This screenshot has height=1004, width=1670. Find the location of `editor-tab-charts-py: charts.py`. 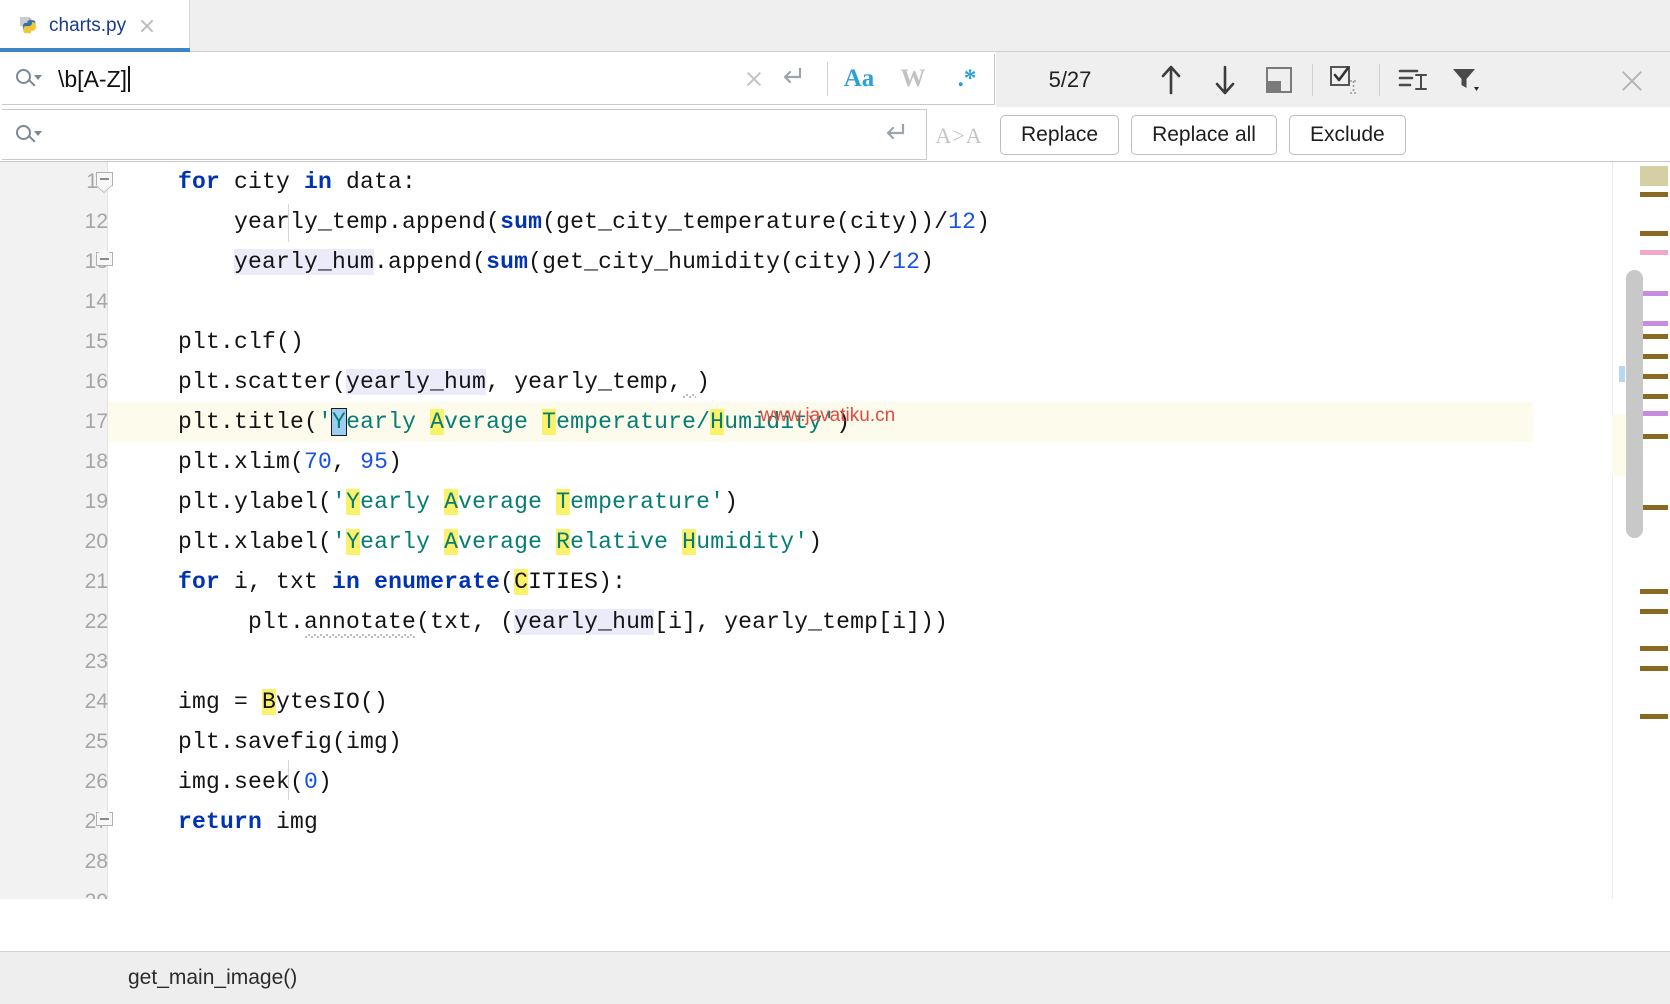

editor-tab-charts-py: charts.py is located at coordinates (95, 26).